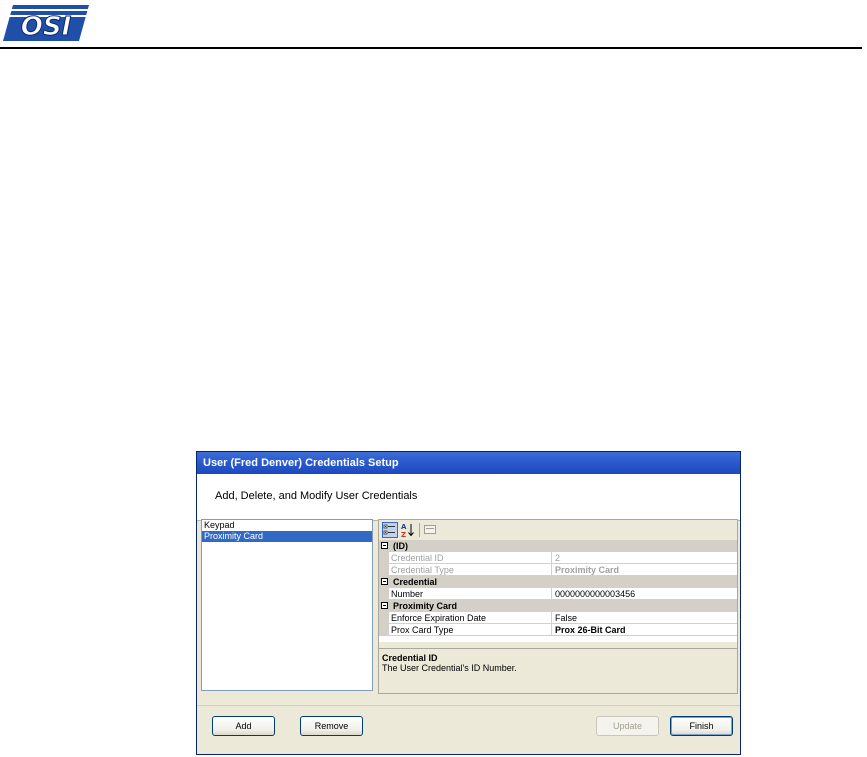  I want to click on category-proximity-card: Proximity Card, so click(558, 606).